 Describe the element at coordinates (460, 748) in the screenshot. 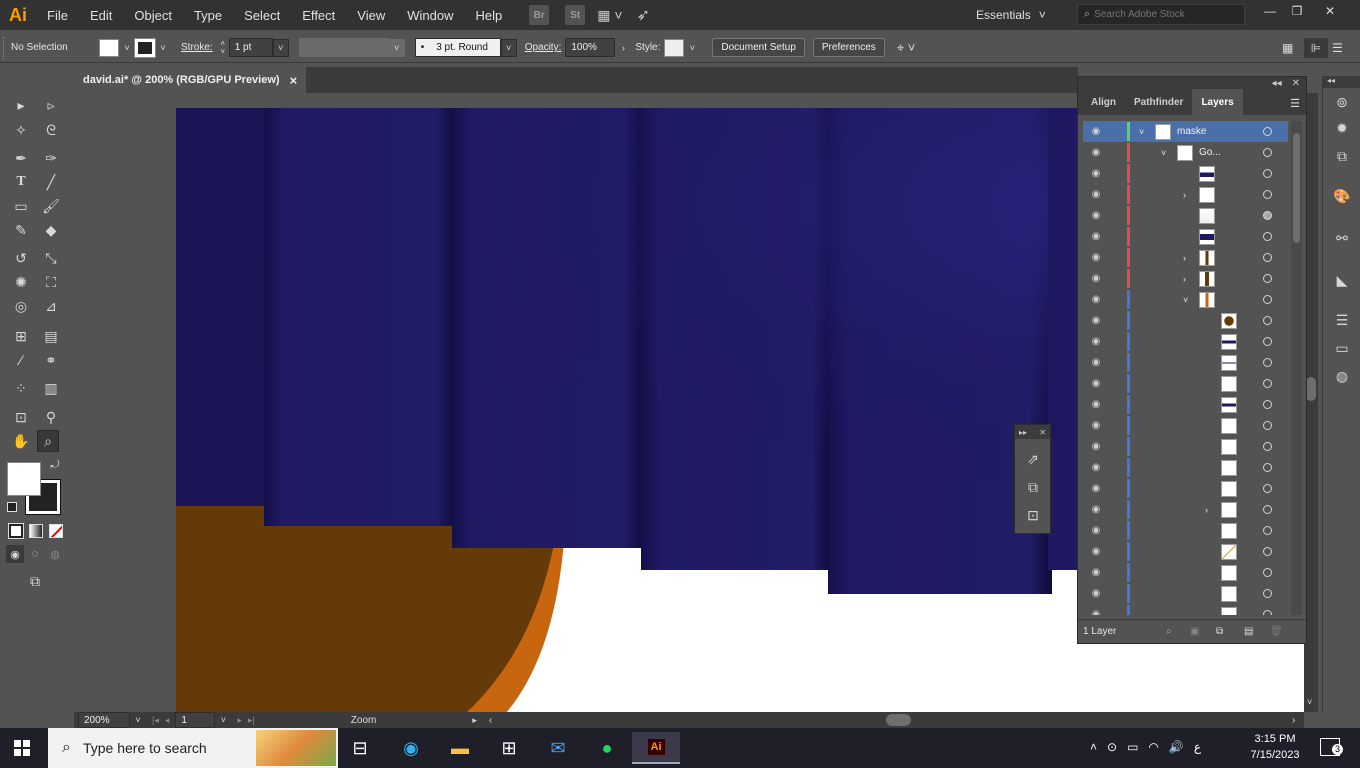

I see `file-explorer-icon: ▬` at that location.